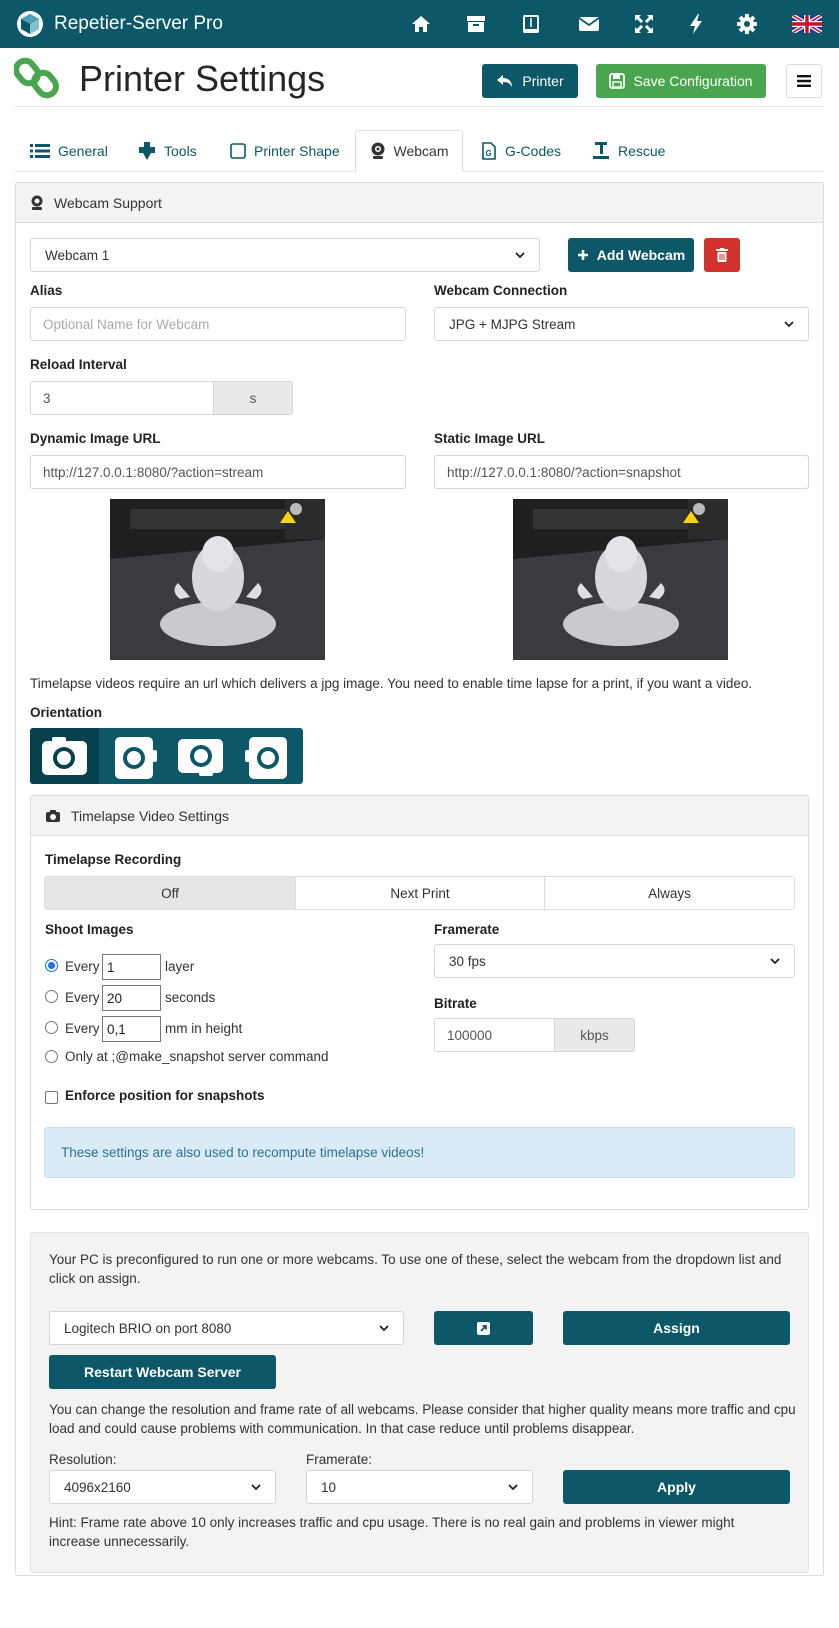  What do you see at coordinates (676, 1328) in the screenshot?
I see `assign-button: Assign` at bounding box center [676, 1328].